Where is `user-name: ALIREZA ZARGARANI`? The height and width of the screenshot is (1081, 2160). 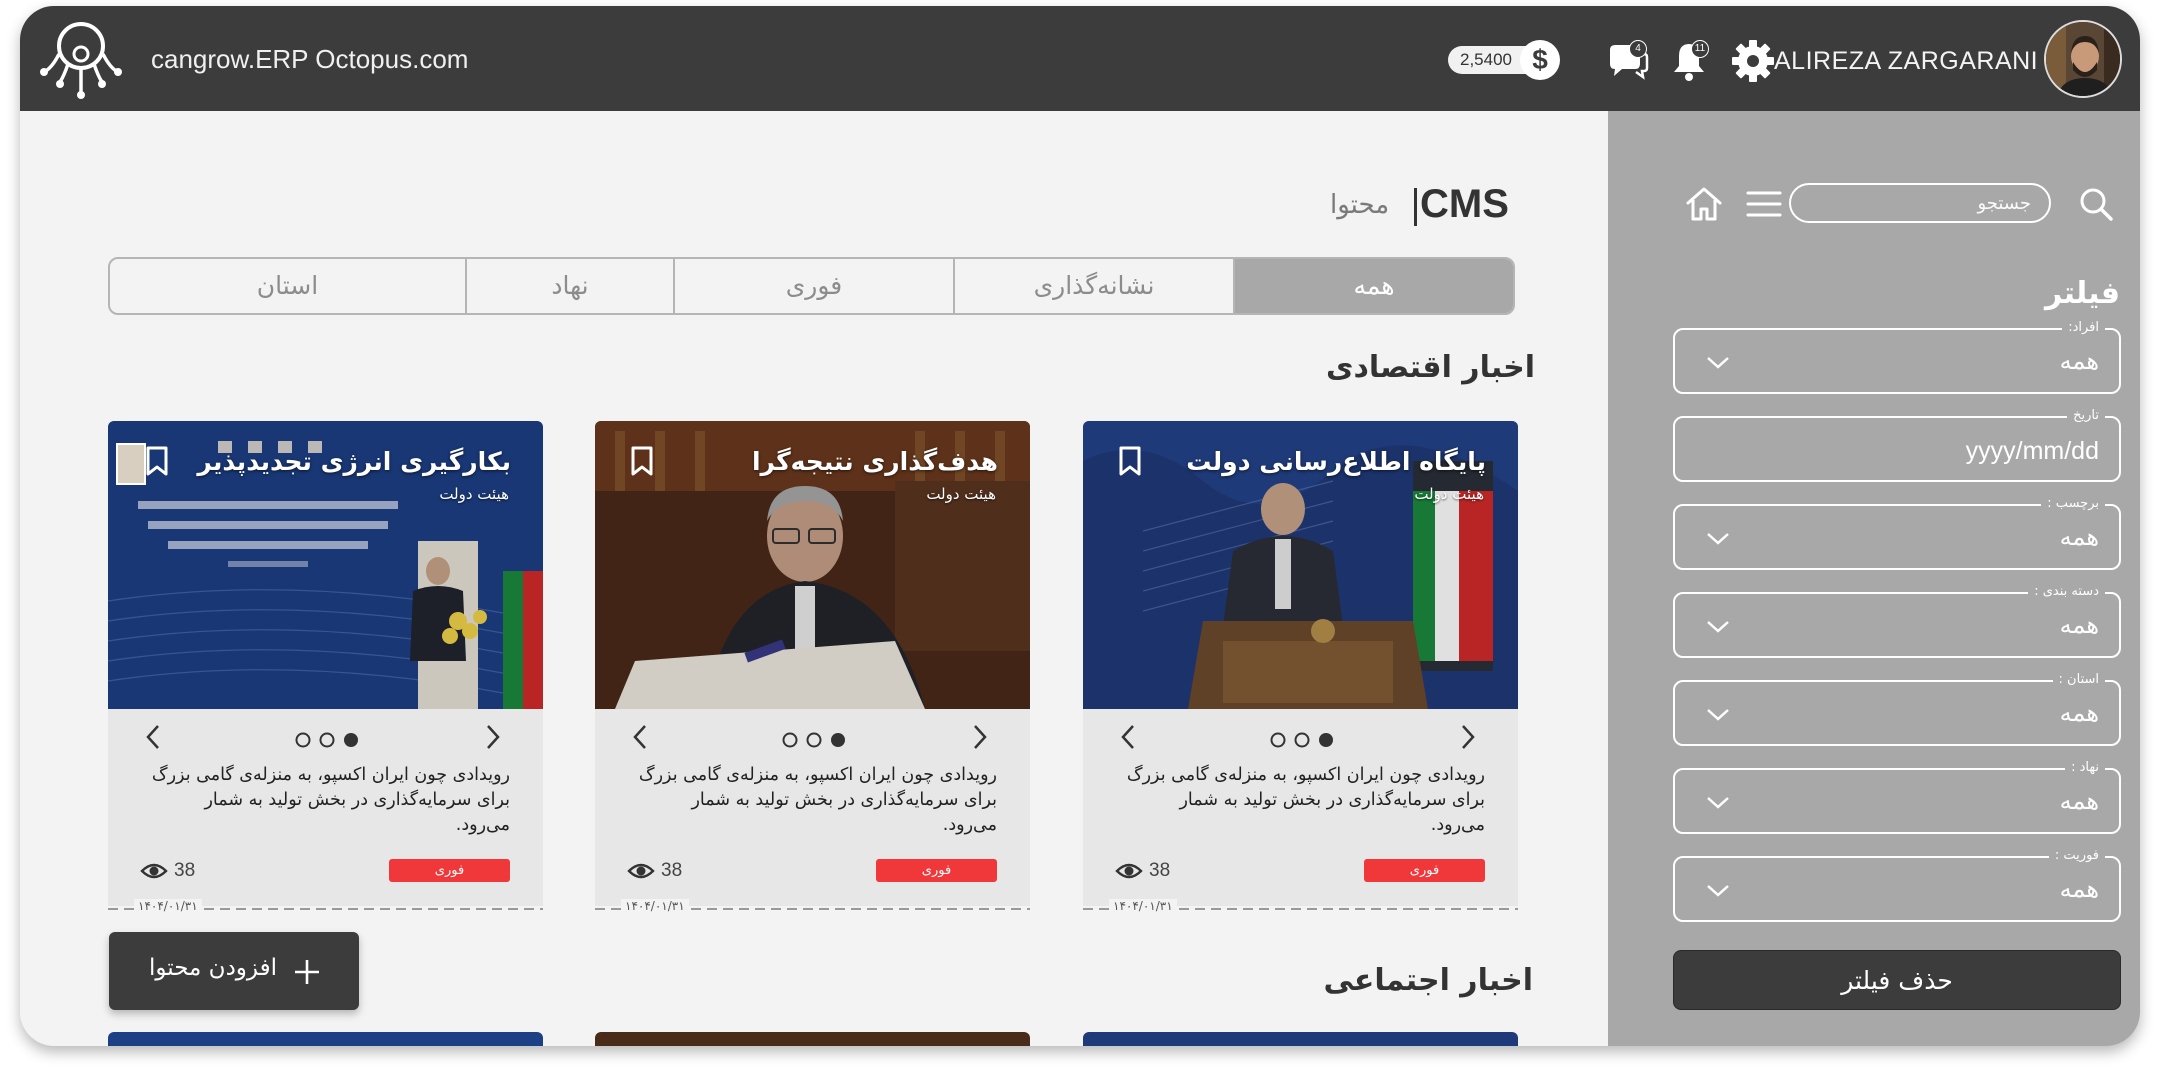 user-name: ALIREZA ZARGARANI is located at coordinates (1906, 61).